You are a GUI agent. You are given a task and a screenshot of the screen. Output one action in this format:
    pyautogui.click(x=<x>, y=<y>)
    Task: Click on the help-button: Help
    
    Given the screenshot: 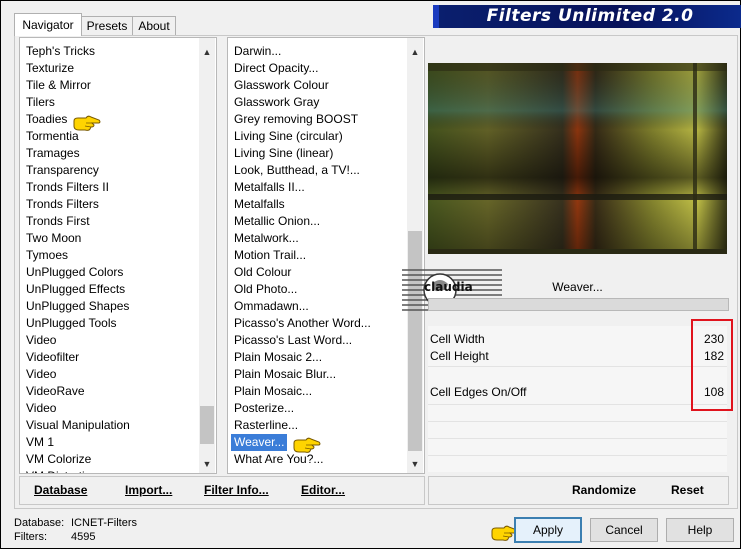 What is the action you would take?
    pyautogui.click(x=700, y=530)
    